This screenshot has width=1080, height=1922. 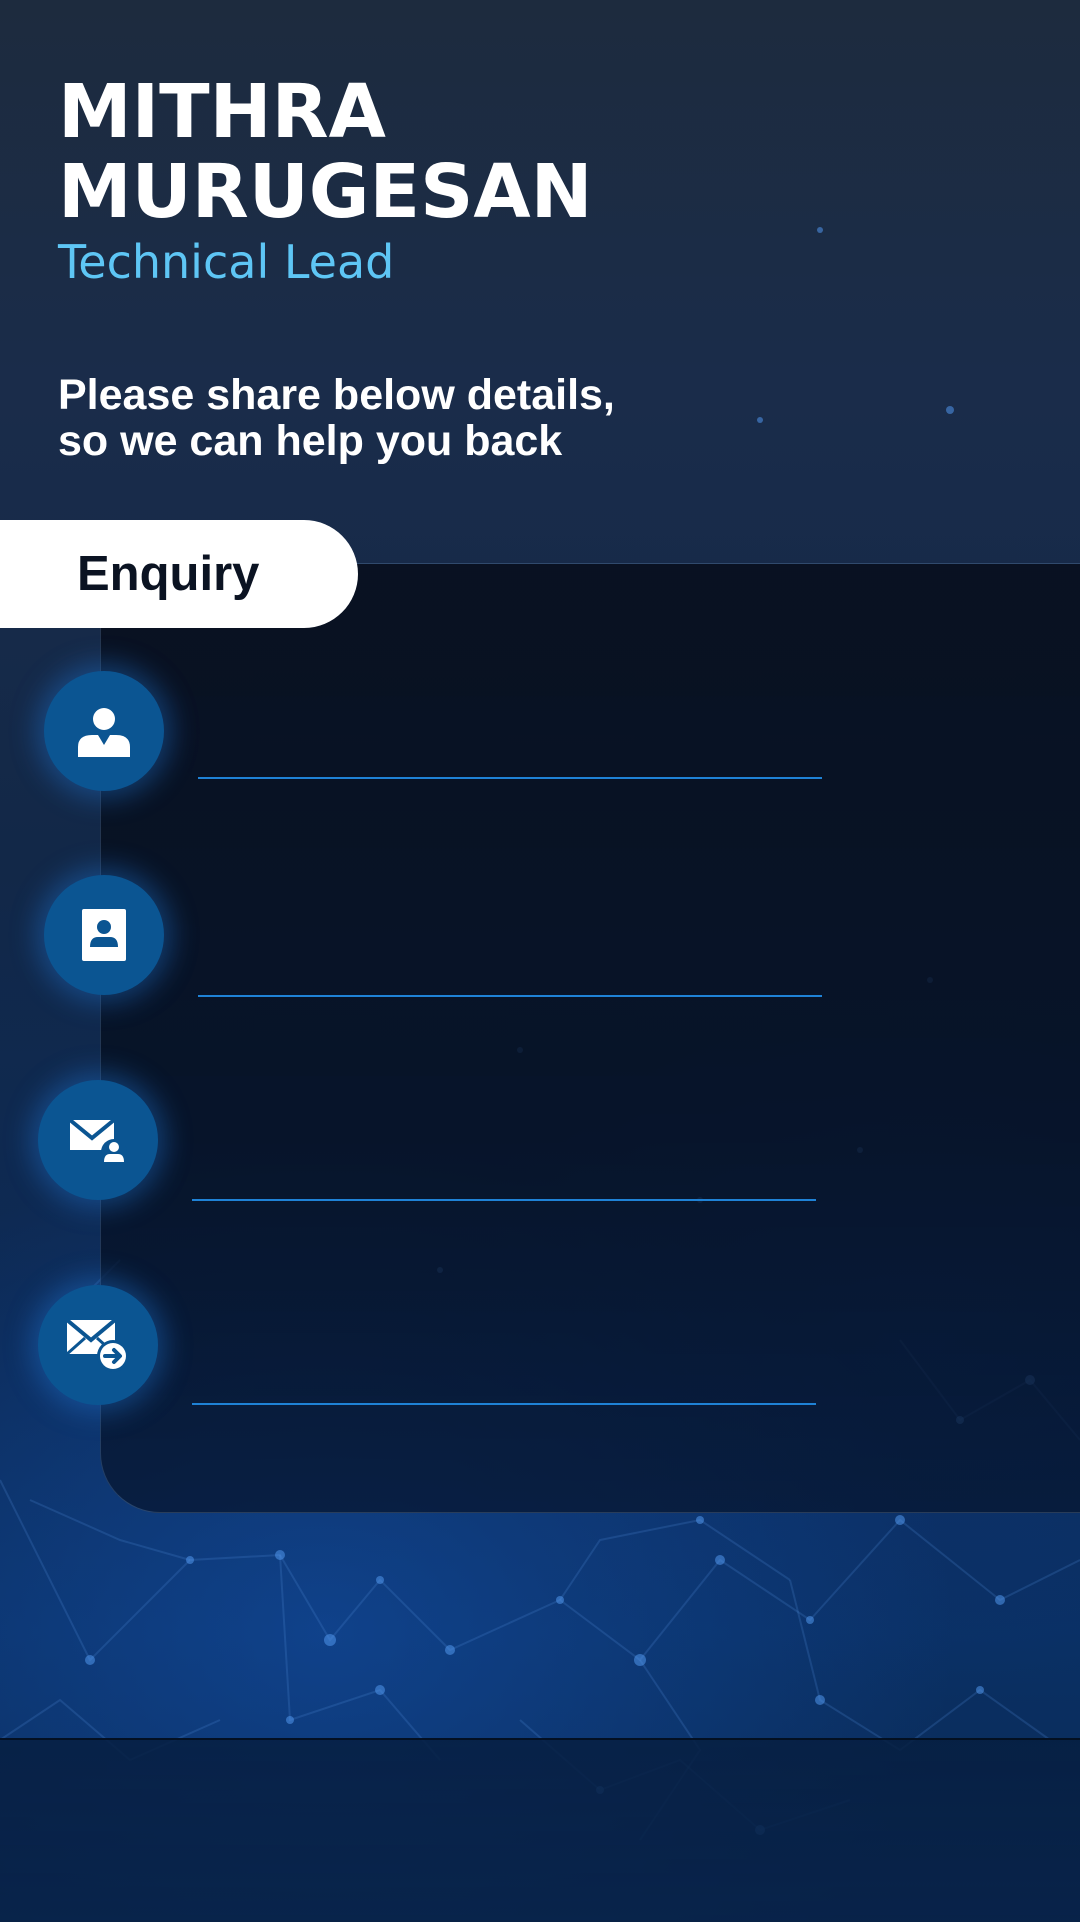 I want to click on contact-field-underline, so click(x=510, y=996).